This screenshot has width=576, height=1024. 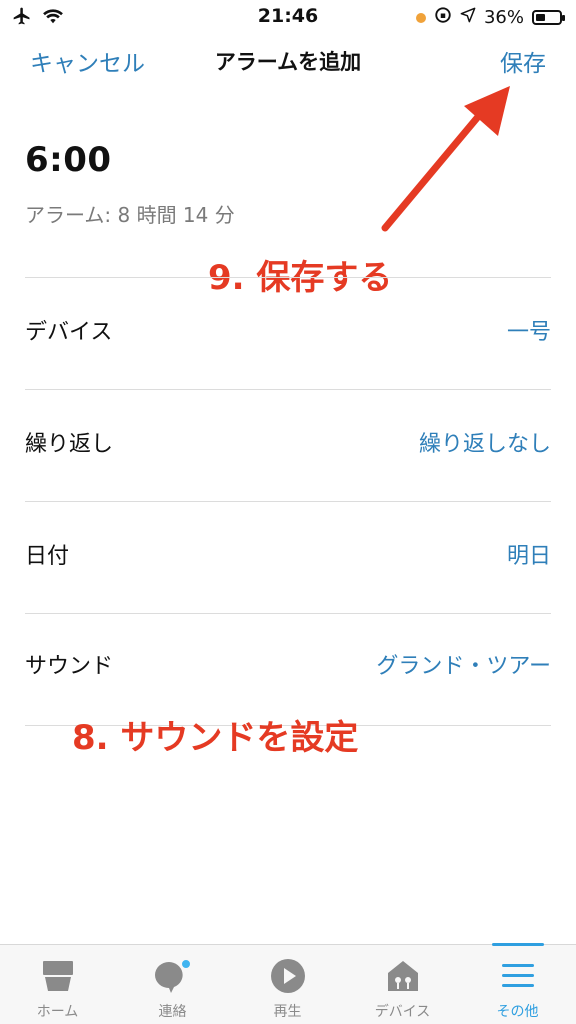 I want to click on devices-icon, so click(x=402, y=976).